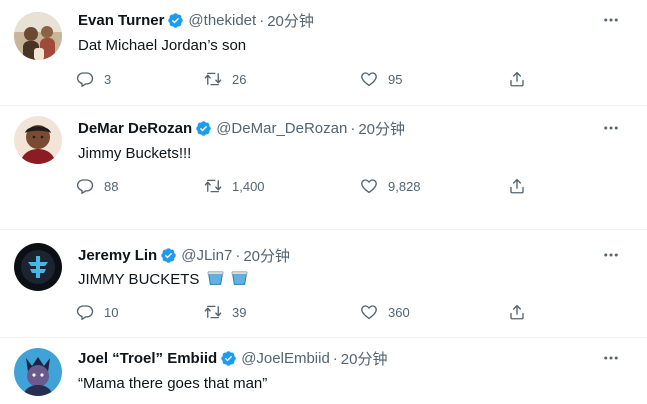 This screenshot has height=404, width=647. Describe the element at coordinates (404, 186) in the screenshot. I see `like-count: 9,828` at that location.